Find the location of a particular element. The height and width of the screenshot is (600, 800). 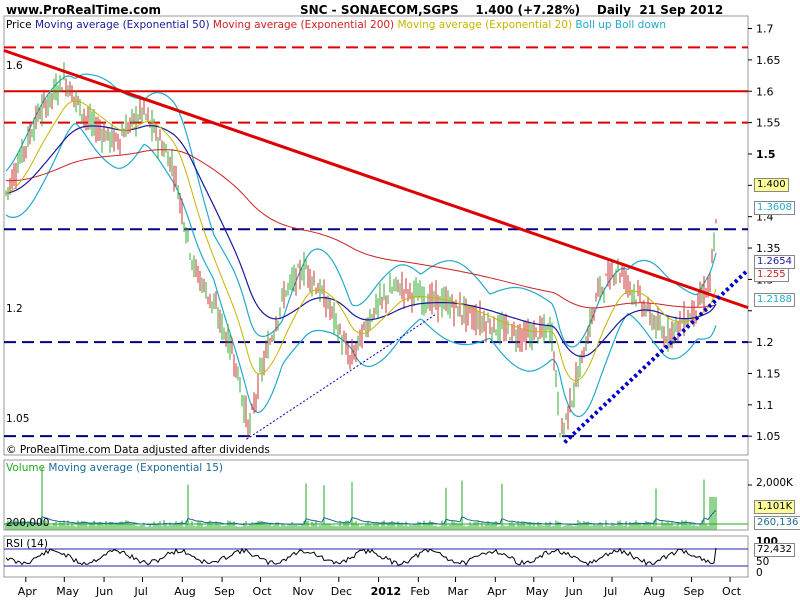

legend-bollinger: Boll up Boll down is located at coordinates (621, 25).